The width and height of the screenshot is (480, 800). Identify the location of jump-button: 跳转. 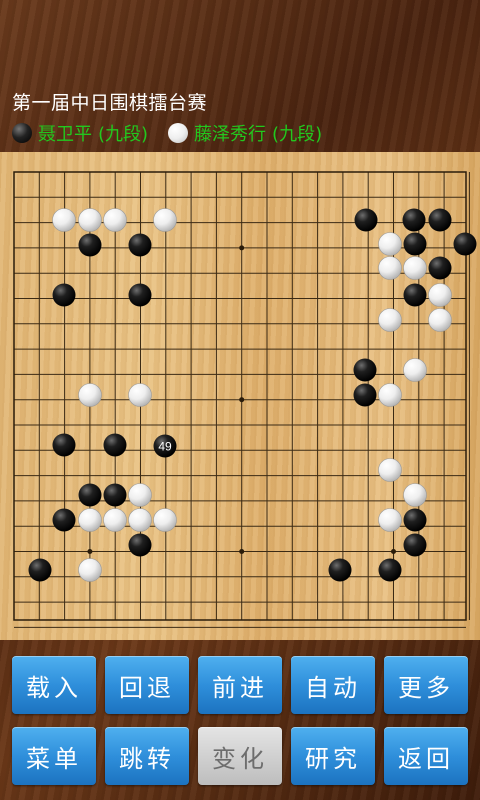
(147, 756).